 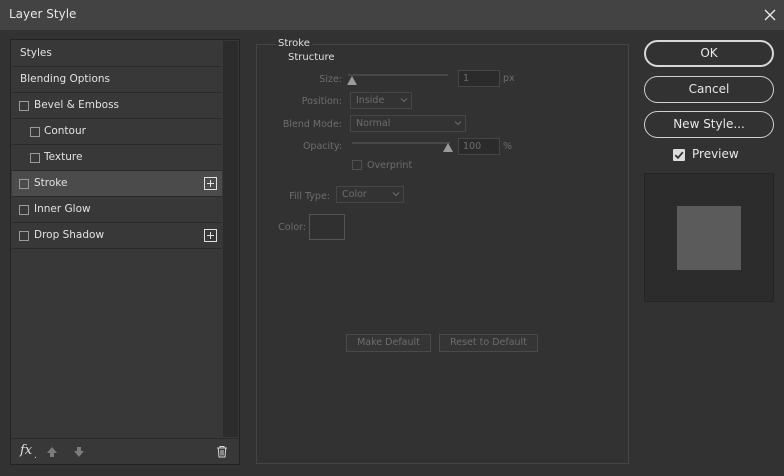 I want to click on preview-thumbnail, so click(x=709, y=237).